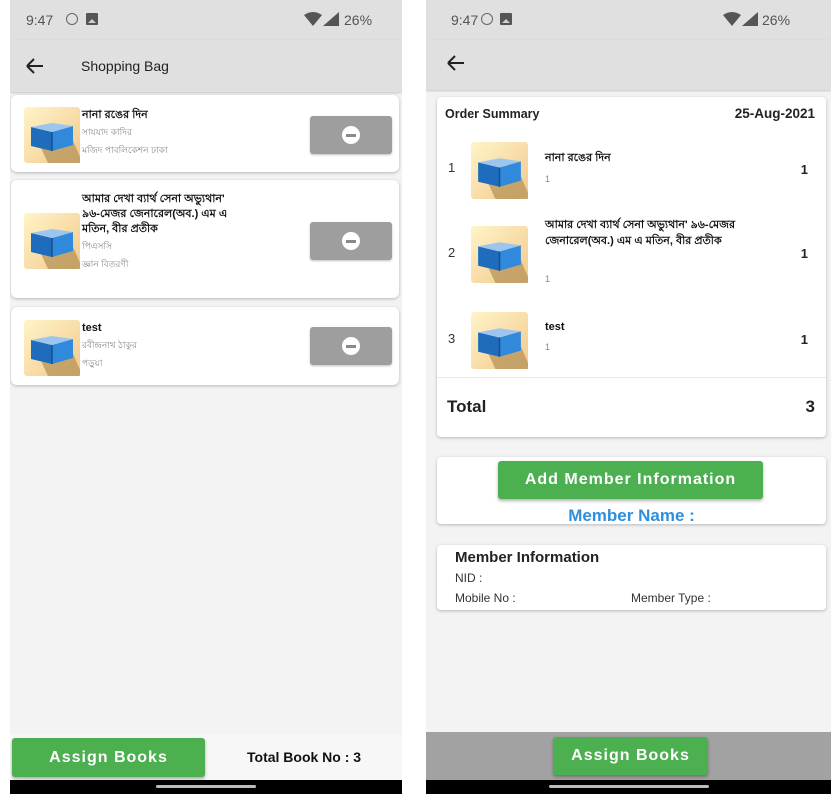  Describe the element at coordinates (467, 406) in the screenshot. I see `total-label: Total` at that location.